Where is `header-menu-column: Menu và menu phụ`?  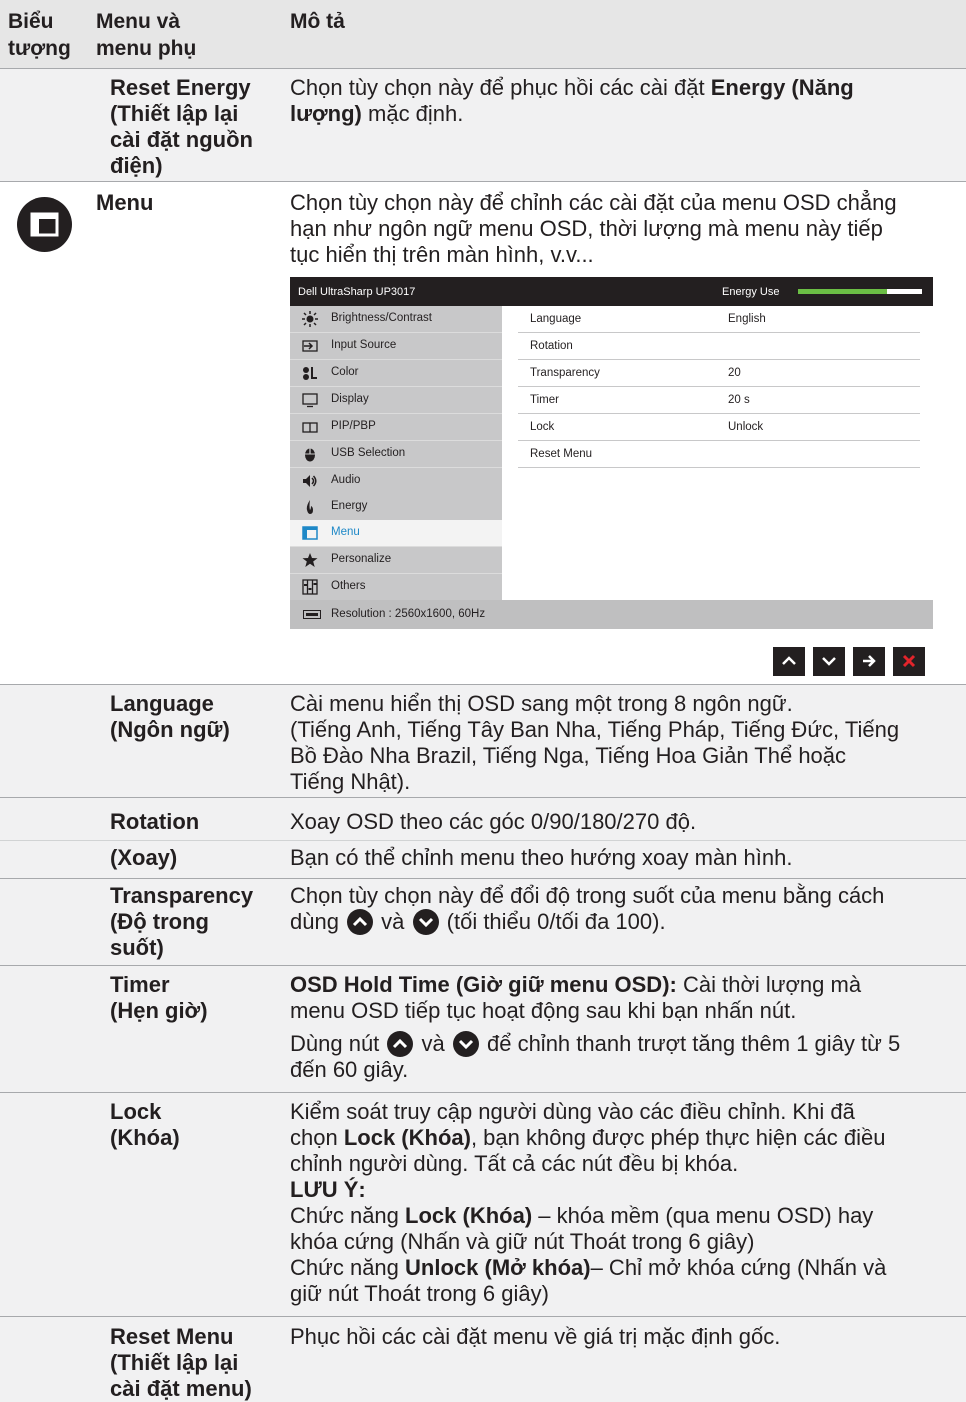 header-menu-column: Menu và menu phụ is located at coordinates (146, 35).